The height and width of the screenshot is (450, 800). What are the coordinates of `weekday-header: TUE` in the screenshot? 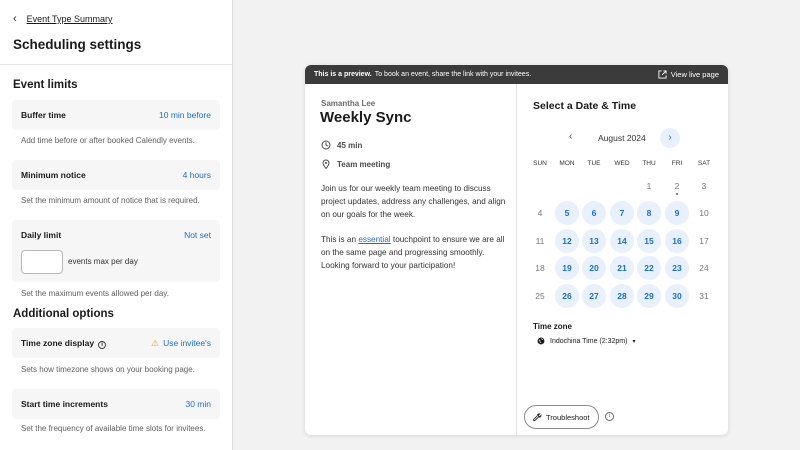 It's located at (594, 163).